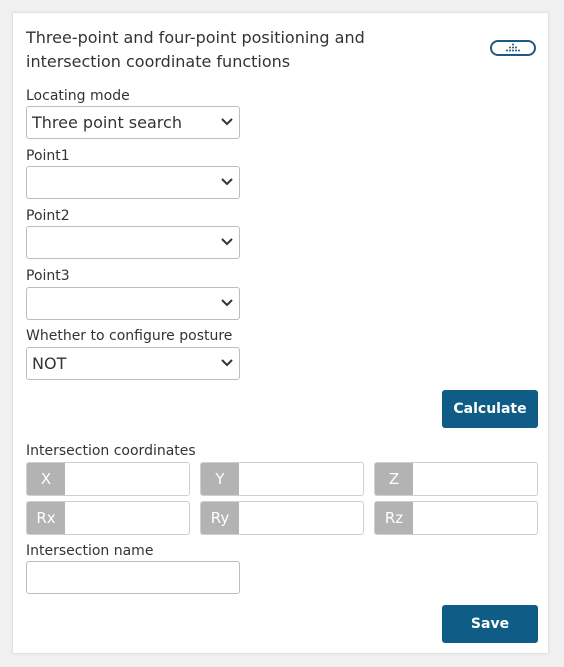 This screenshot has width=564, height=667. What do you see at coordinates (301, 479) in the screenshot?
I see `coord-input-y` at bounding box center [301, 479].